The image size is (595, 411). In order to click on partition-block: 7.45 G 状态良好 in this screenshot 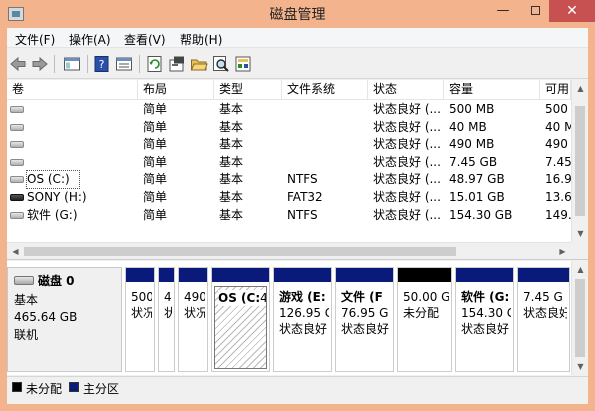, I will do `click(543, 319)`.